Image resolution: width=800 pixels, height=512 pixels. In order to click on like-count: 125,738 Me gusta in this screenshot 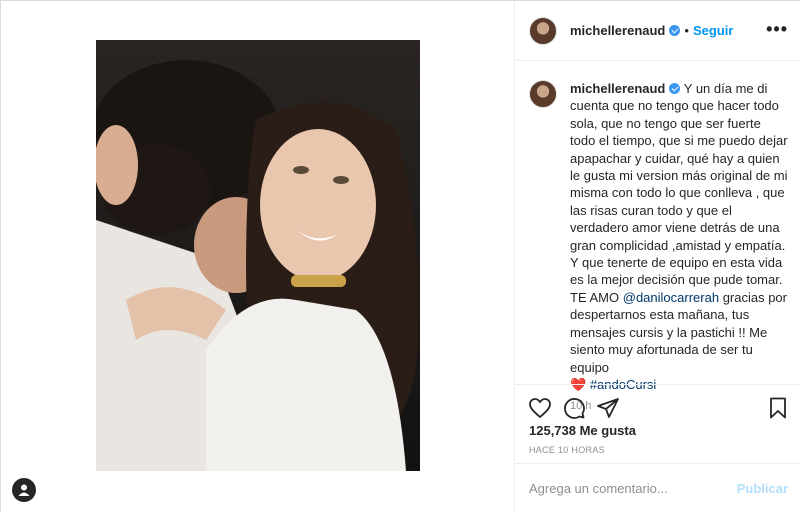, I will do `click(582, 430)`.